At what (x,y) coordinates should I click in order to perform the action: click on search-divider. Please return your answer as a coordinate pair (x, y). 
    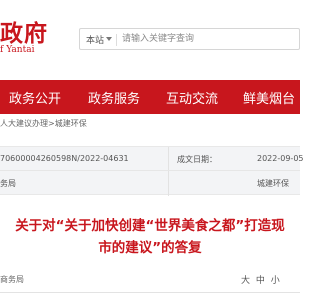
    Looking at the image, I should click on (116, 40).